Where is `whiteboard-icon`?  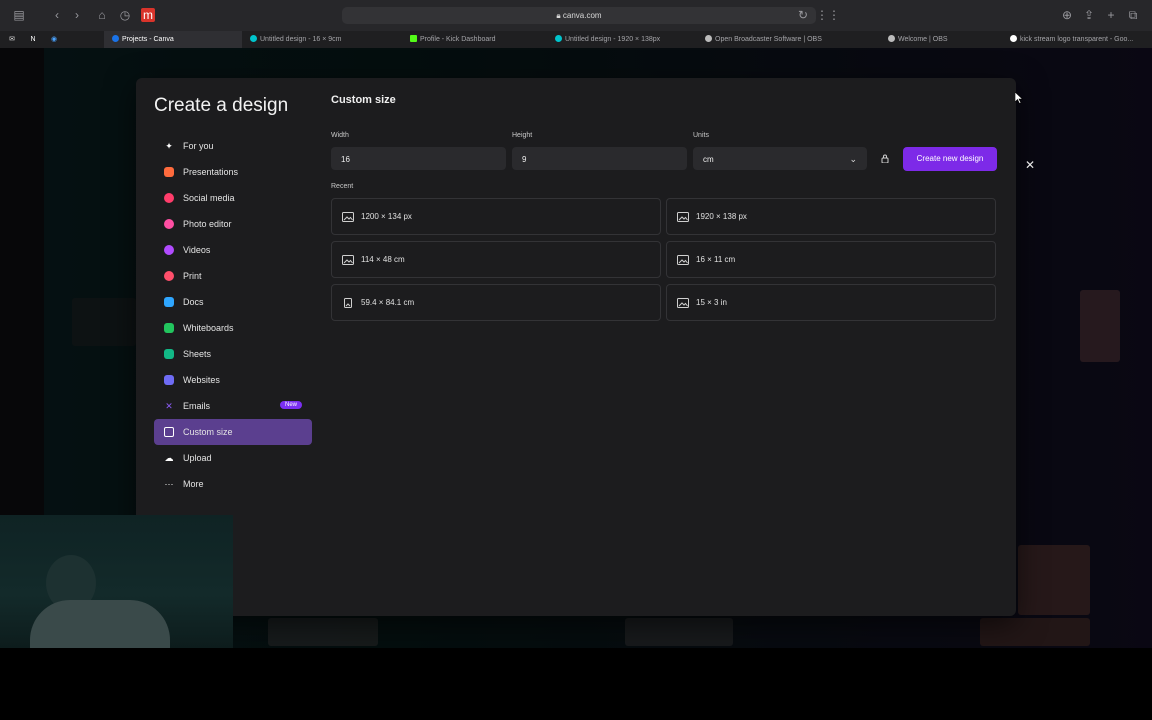 whiteboard-icon is located at coordinates (169, 328).